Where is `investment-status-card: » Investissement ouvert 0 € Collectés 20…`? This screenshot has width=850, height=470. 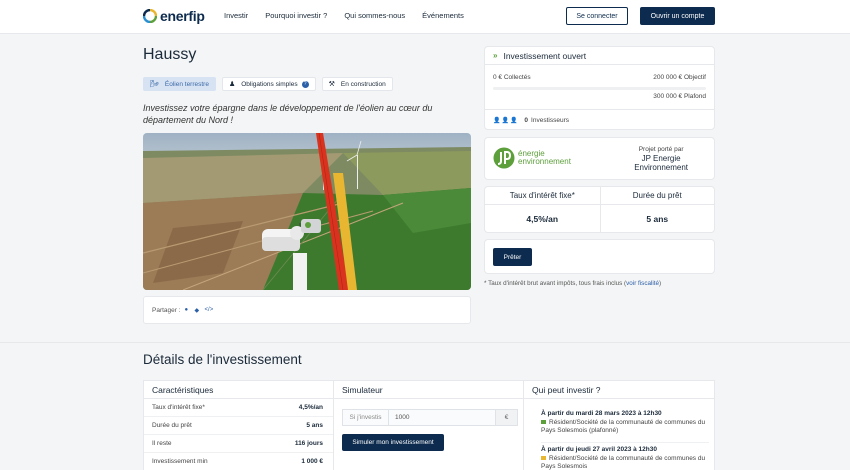
investment-status-card: » Investissement ouvert 0 € Collectés 20… is located at coordinates (599, 88).